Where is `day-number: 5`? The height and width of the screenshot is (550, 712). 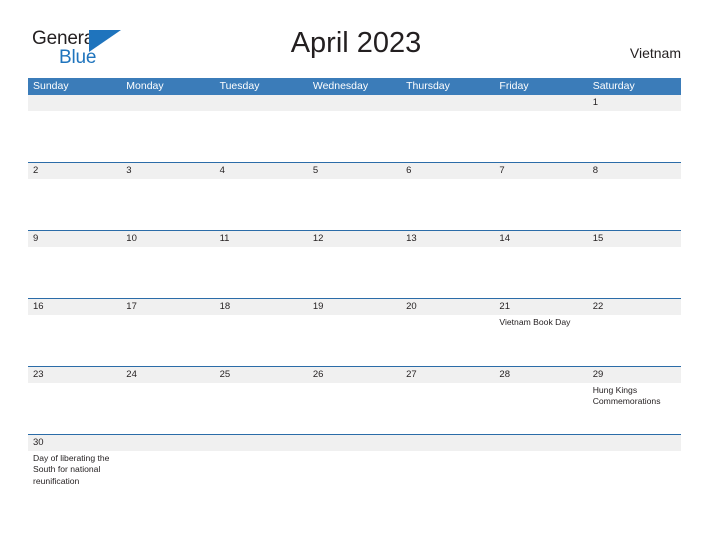 day-number: 5 is located at coordinates (354, 171).